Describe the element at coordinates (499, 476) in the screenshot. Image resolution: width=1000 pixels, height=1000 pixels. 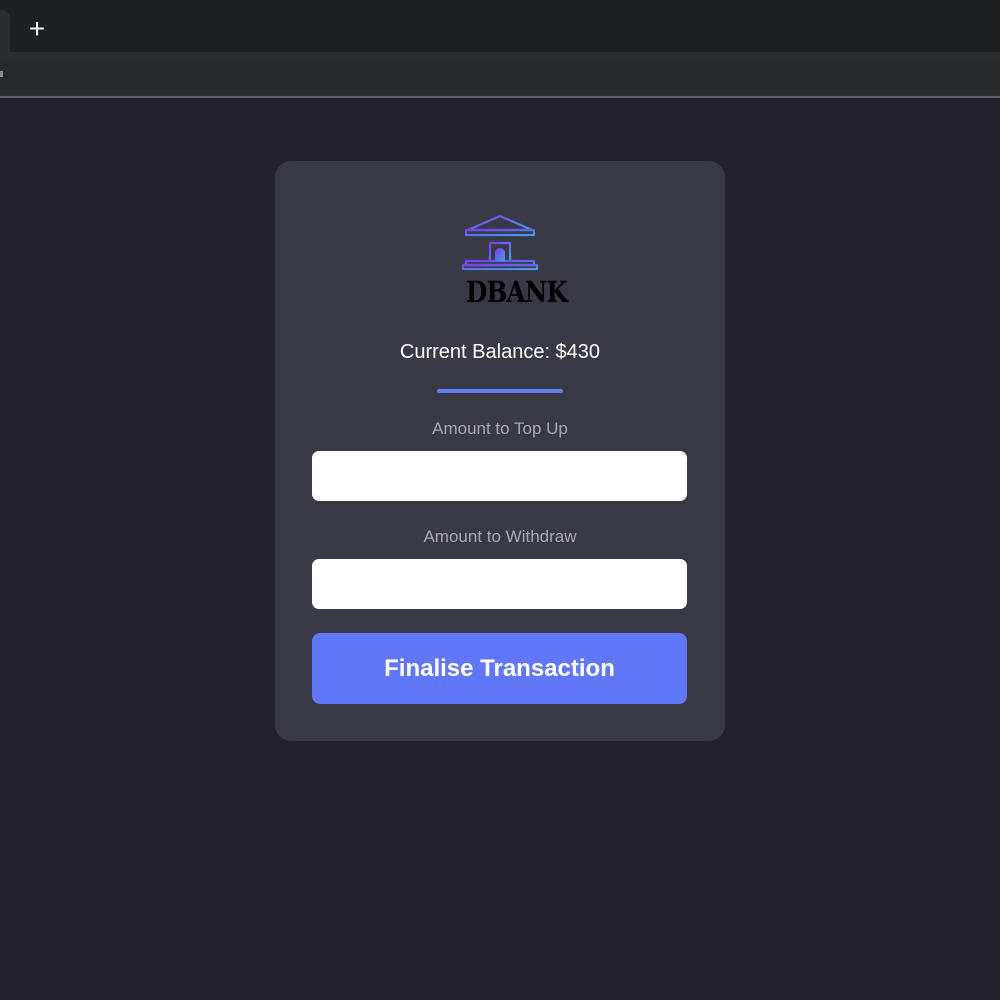
I see `topup-input` at that location.